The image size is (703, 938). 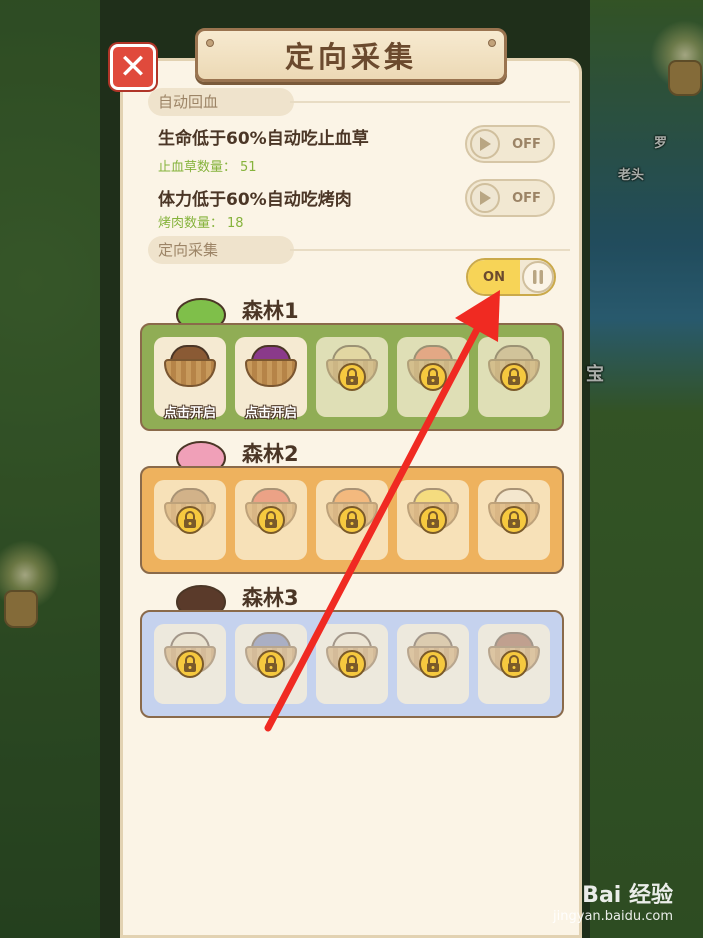 What do you see at coordinates (613, 916) in the screenshot?
I see `watermark-url: jingyan.baidu.com` at bounding box center [613, 916].